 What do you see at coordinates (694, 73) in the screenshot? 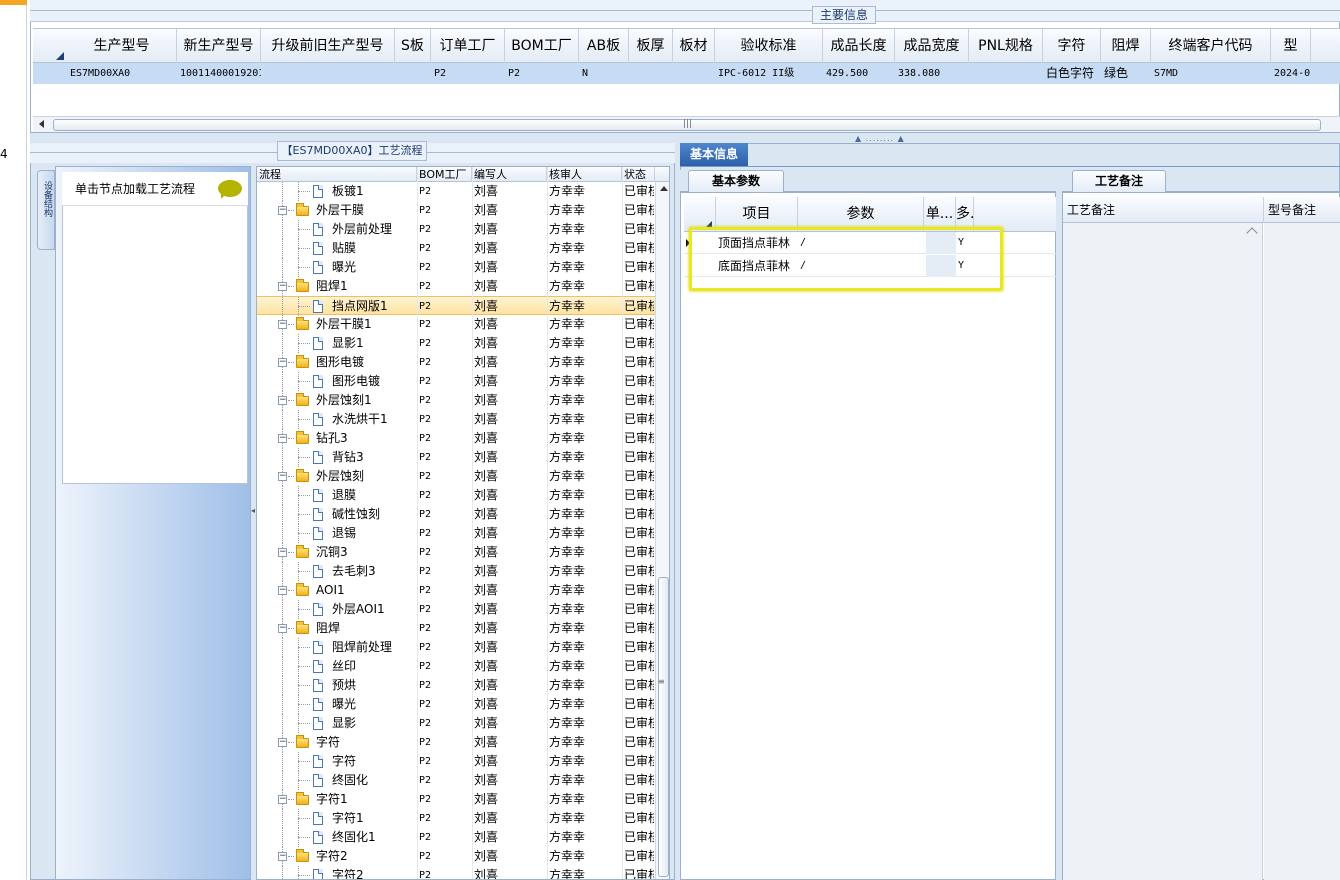
I see `table-cell` at bounding box center [694, 73].